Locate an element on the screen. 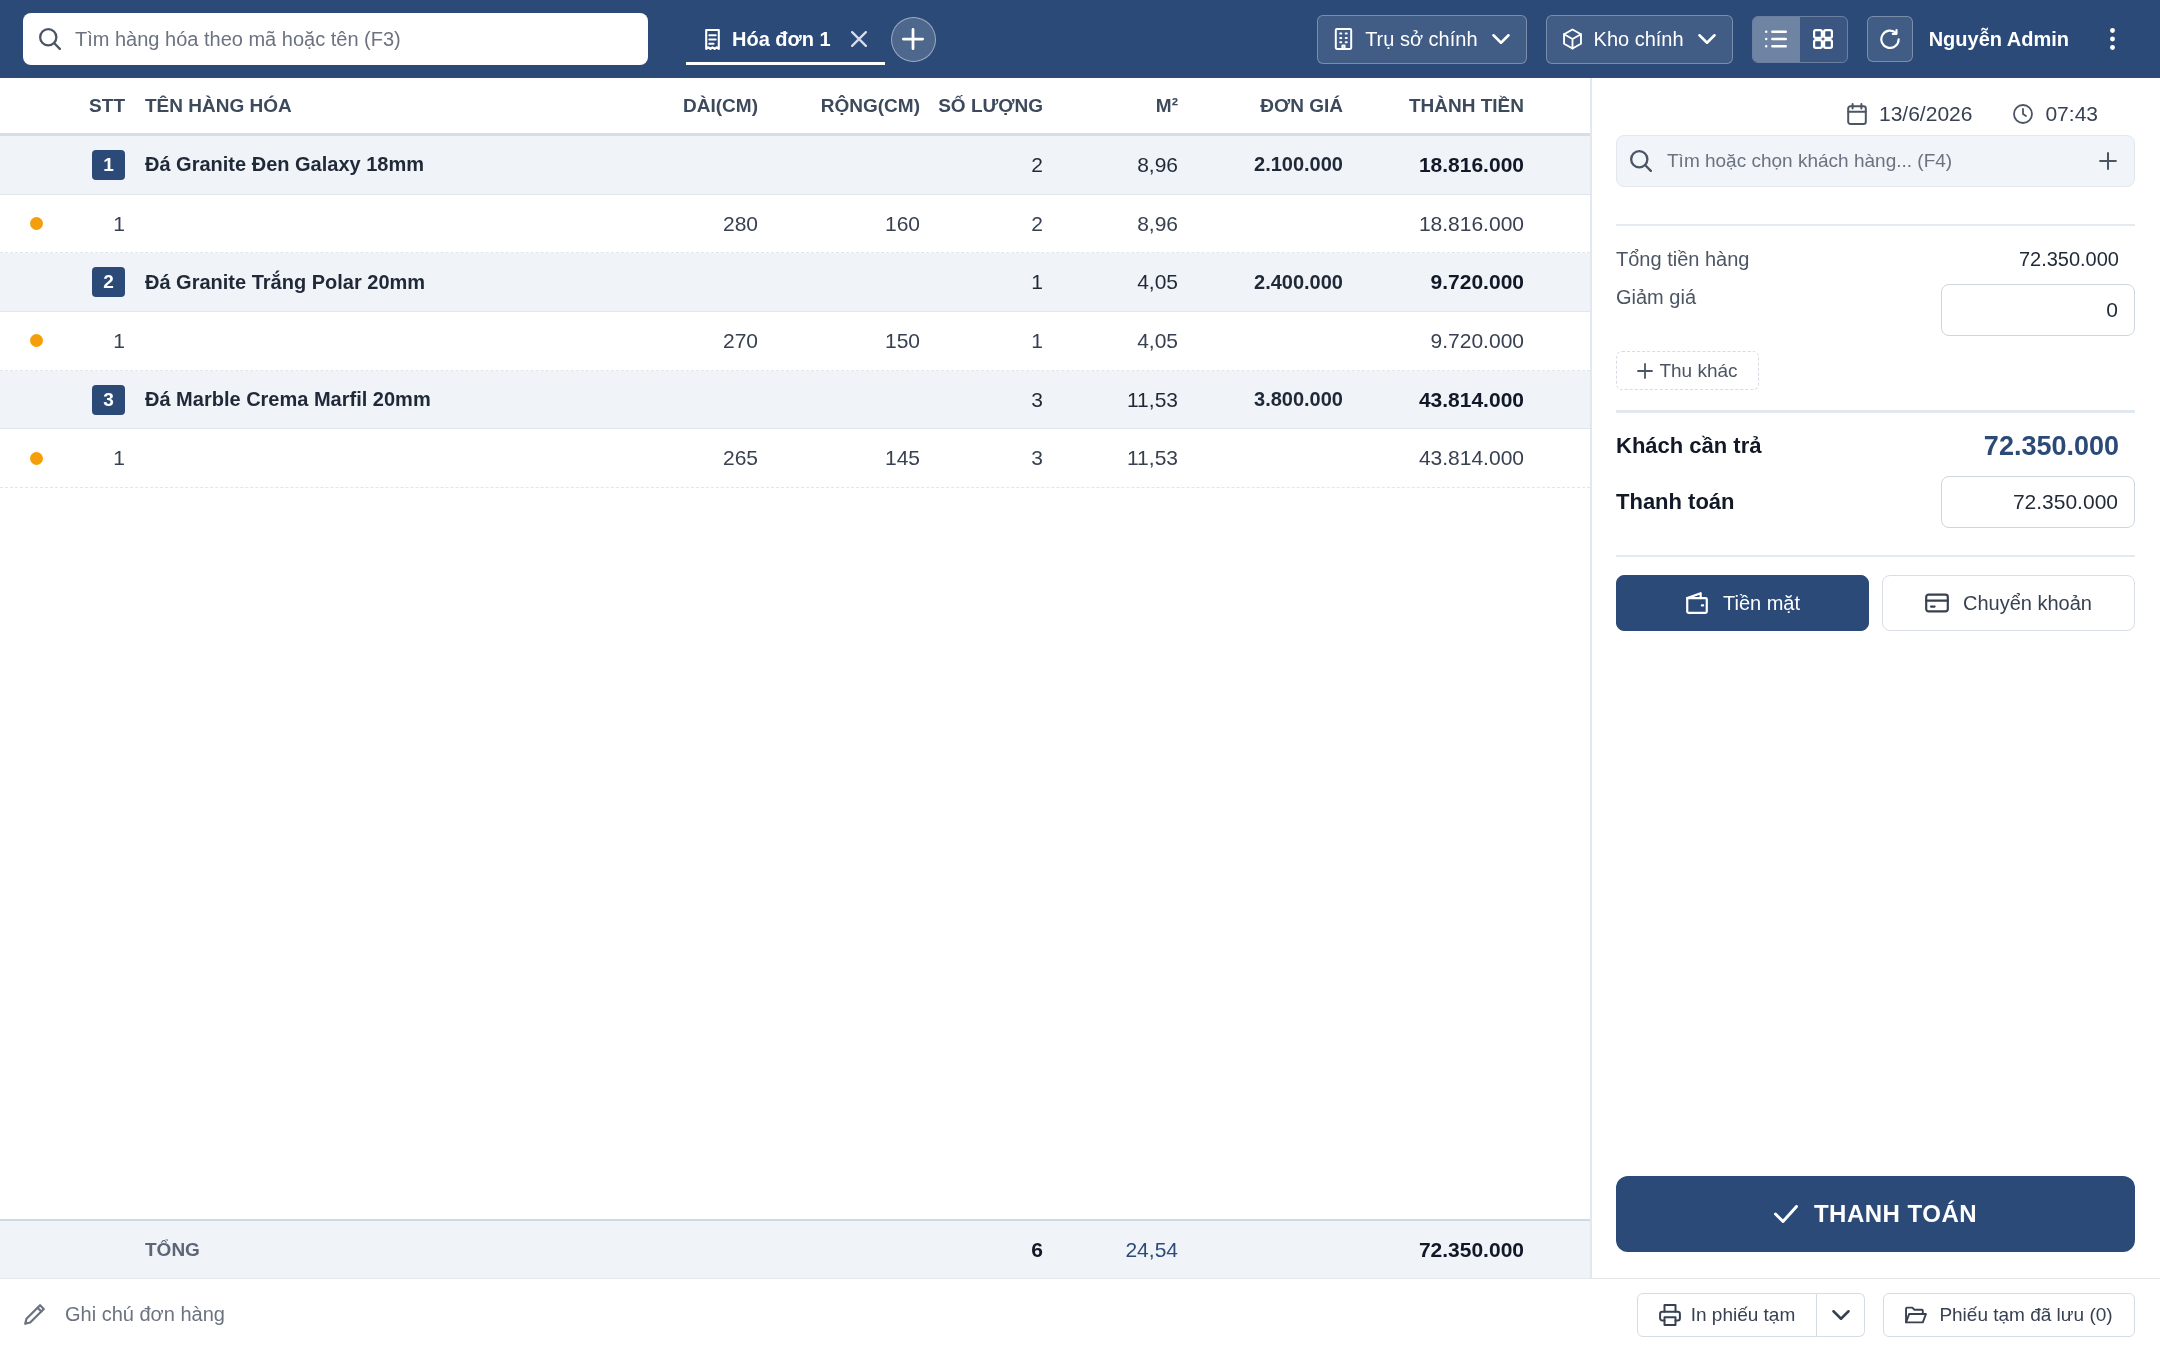 The width and height of the screenshot is (2160, 1350). refresh-icon is located at coordinates (1889, 39).